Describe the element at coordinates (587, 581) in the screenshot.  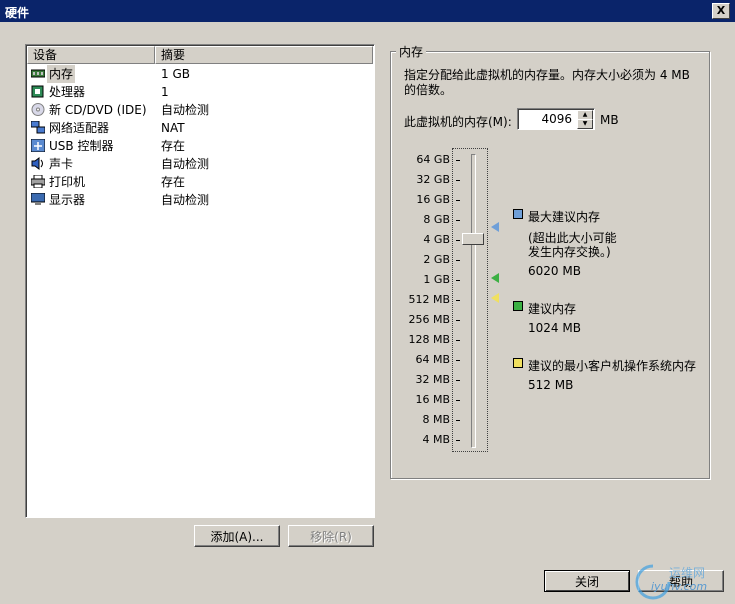
I see `close-button: 关闭` at that location.